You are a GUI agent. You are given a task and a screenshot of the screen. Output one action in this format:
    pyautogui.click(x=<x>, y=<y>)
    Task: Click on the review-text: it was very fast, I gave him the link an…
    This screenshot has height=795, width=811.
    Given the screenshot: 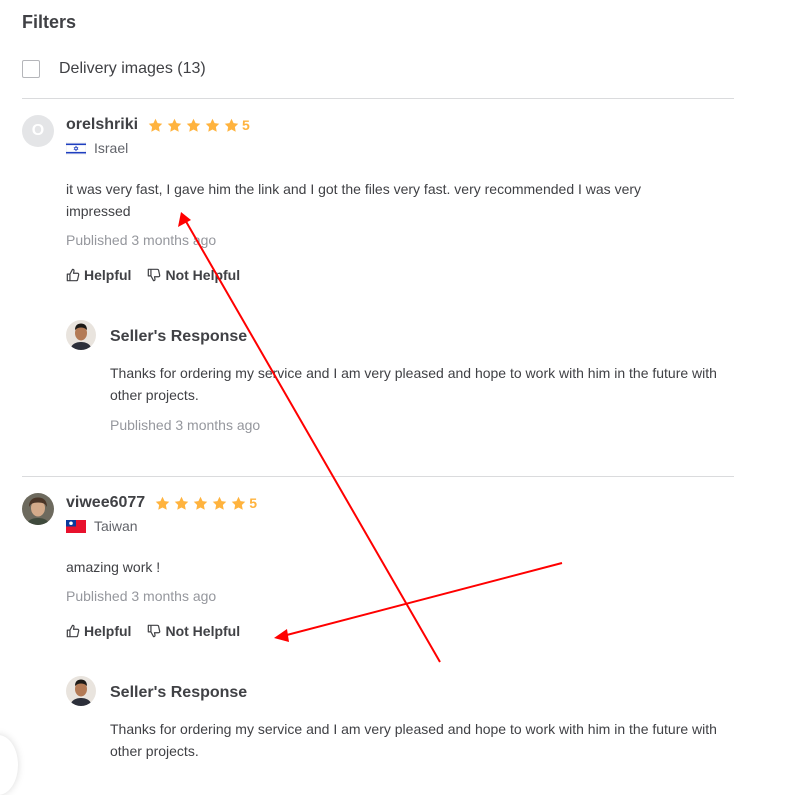 What is the action you would take?
    pyautogui.click(x=354, y=200)
    